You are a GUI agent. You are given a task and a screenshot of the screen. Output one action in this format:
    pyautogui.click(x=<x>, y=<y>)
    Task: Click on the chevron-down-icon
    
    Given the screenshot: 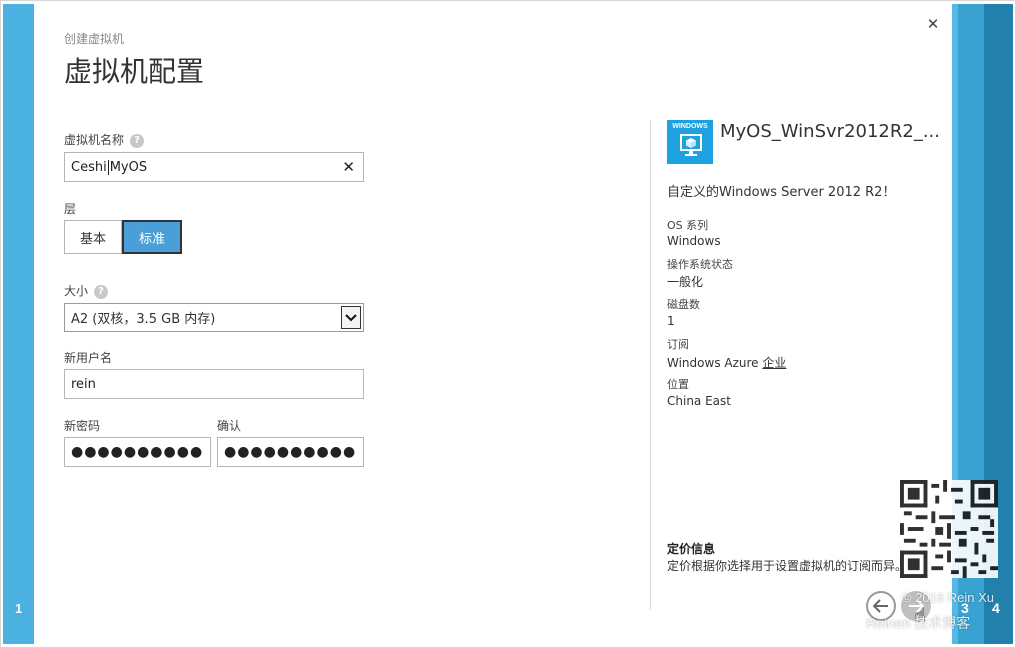 What is the action you would take?
    pyautogui.click(x=351, y=317)
    